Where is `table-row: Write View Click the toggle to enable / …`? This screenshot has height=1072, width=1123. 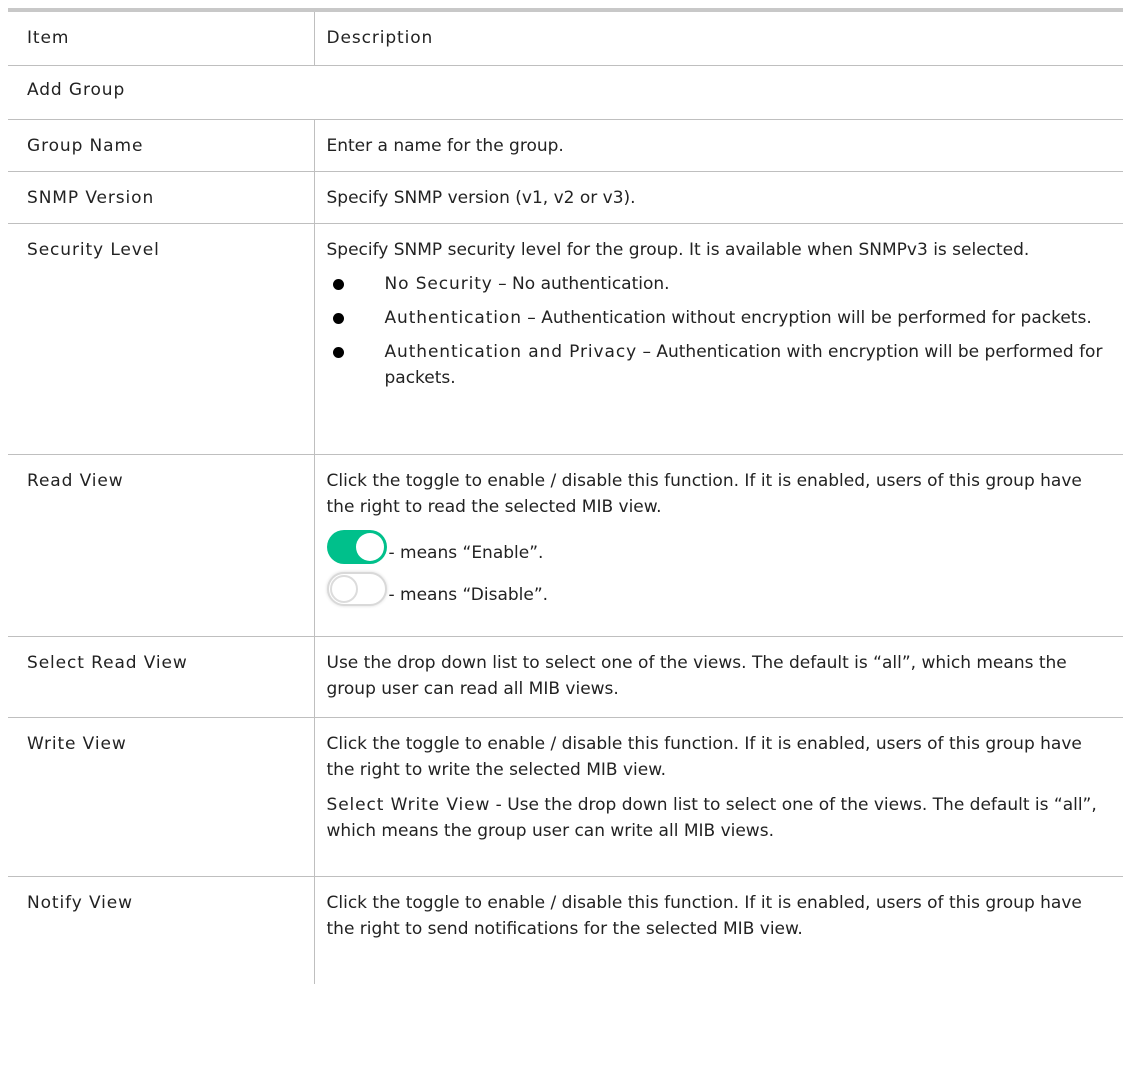 table-row: Write View Click the toggle to enable / … is located at coordinates (565, 797).